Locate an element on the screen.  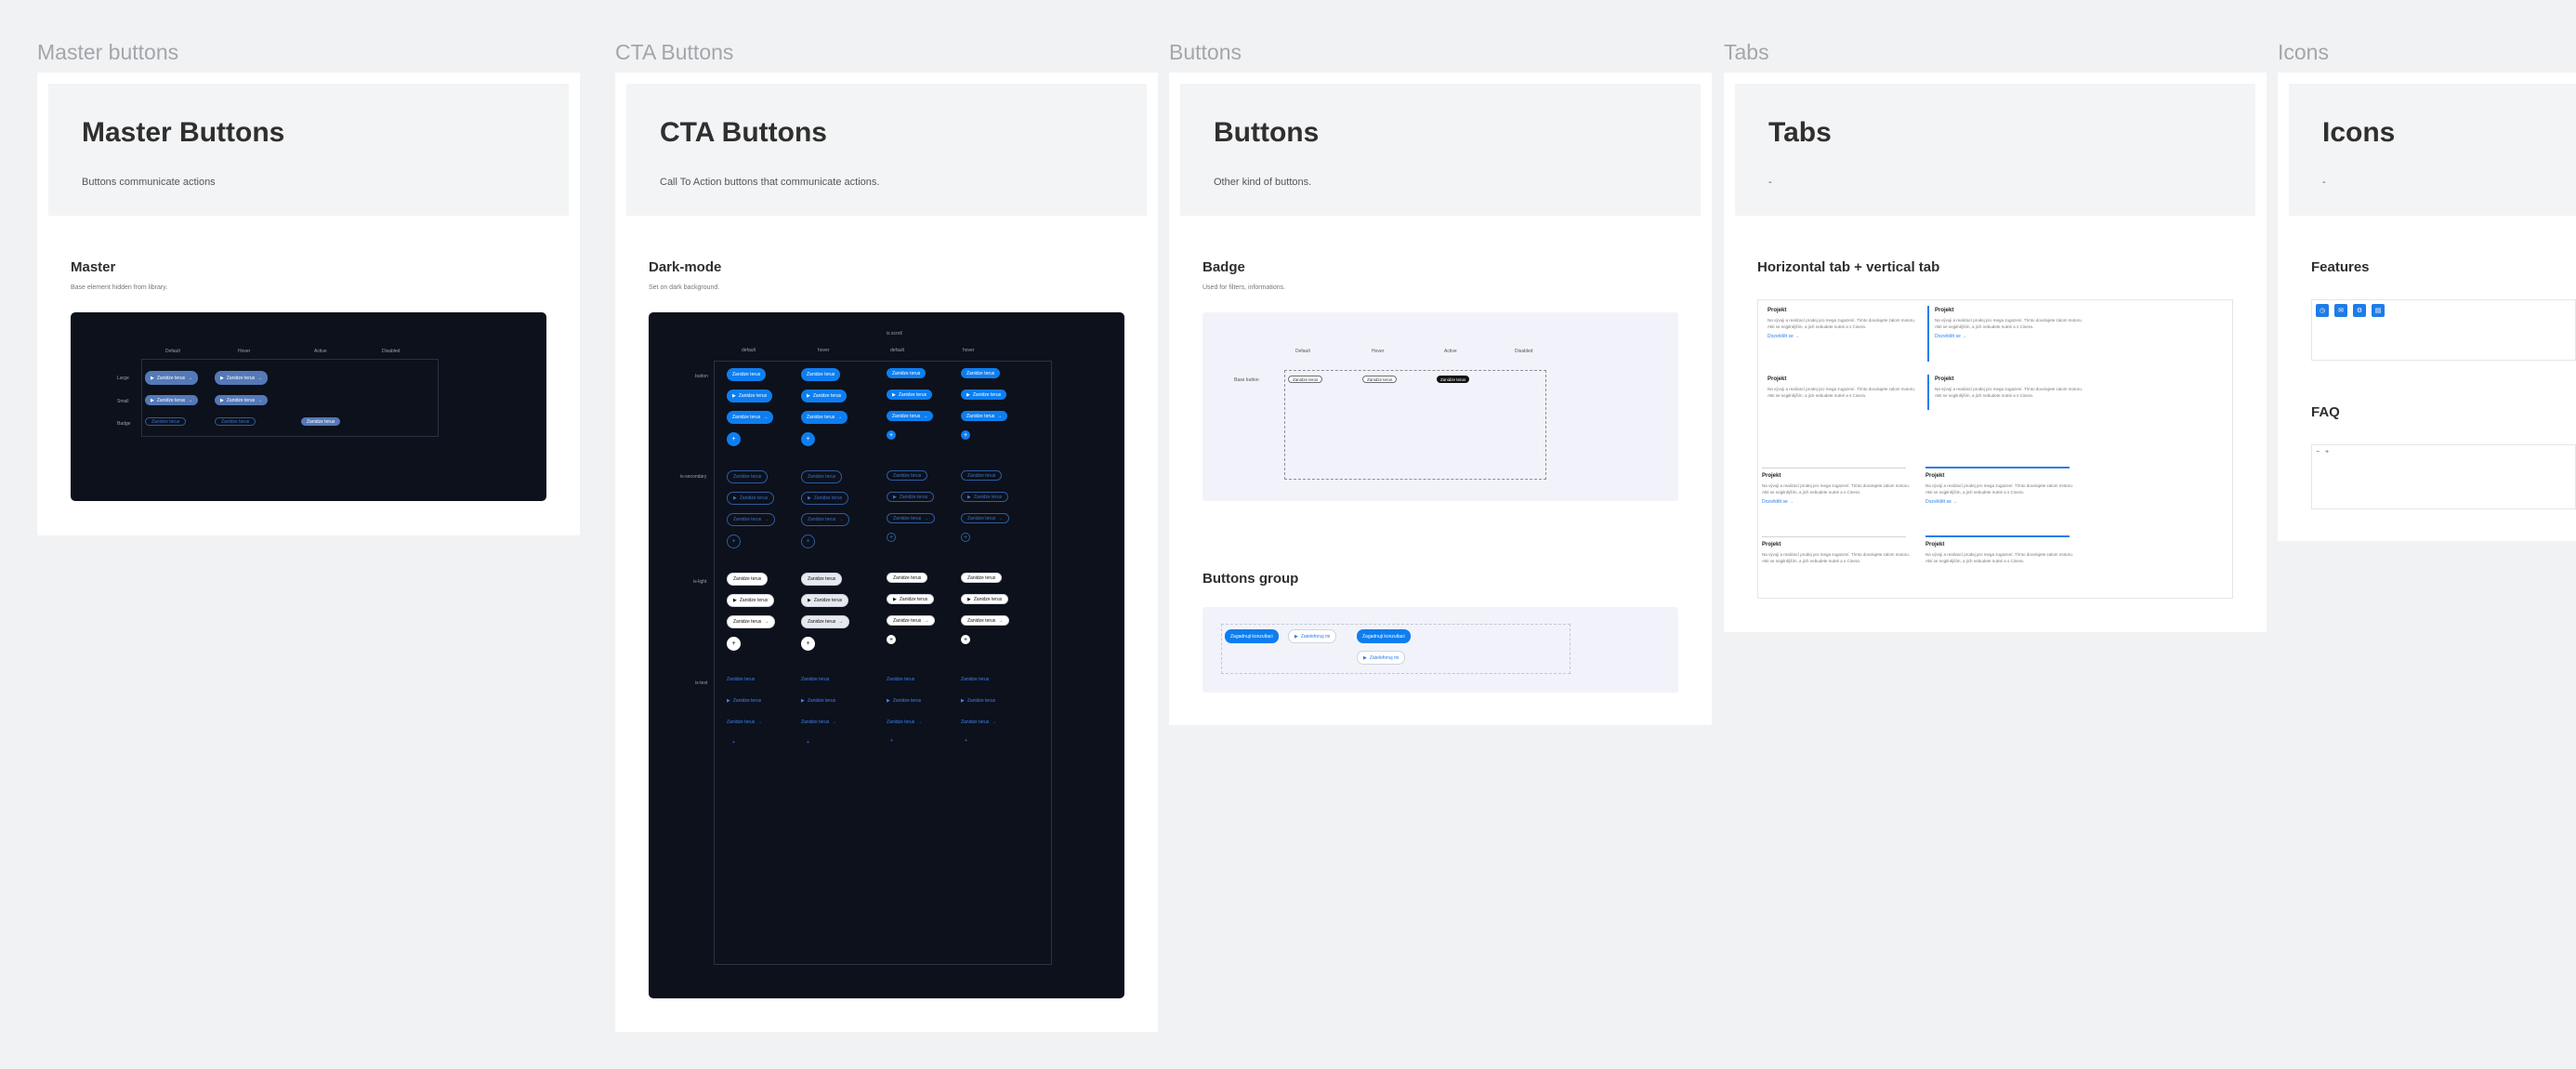
page-title: Buttons is located at coordinates (1267, 132).